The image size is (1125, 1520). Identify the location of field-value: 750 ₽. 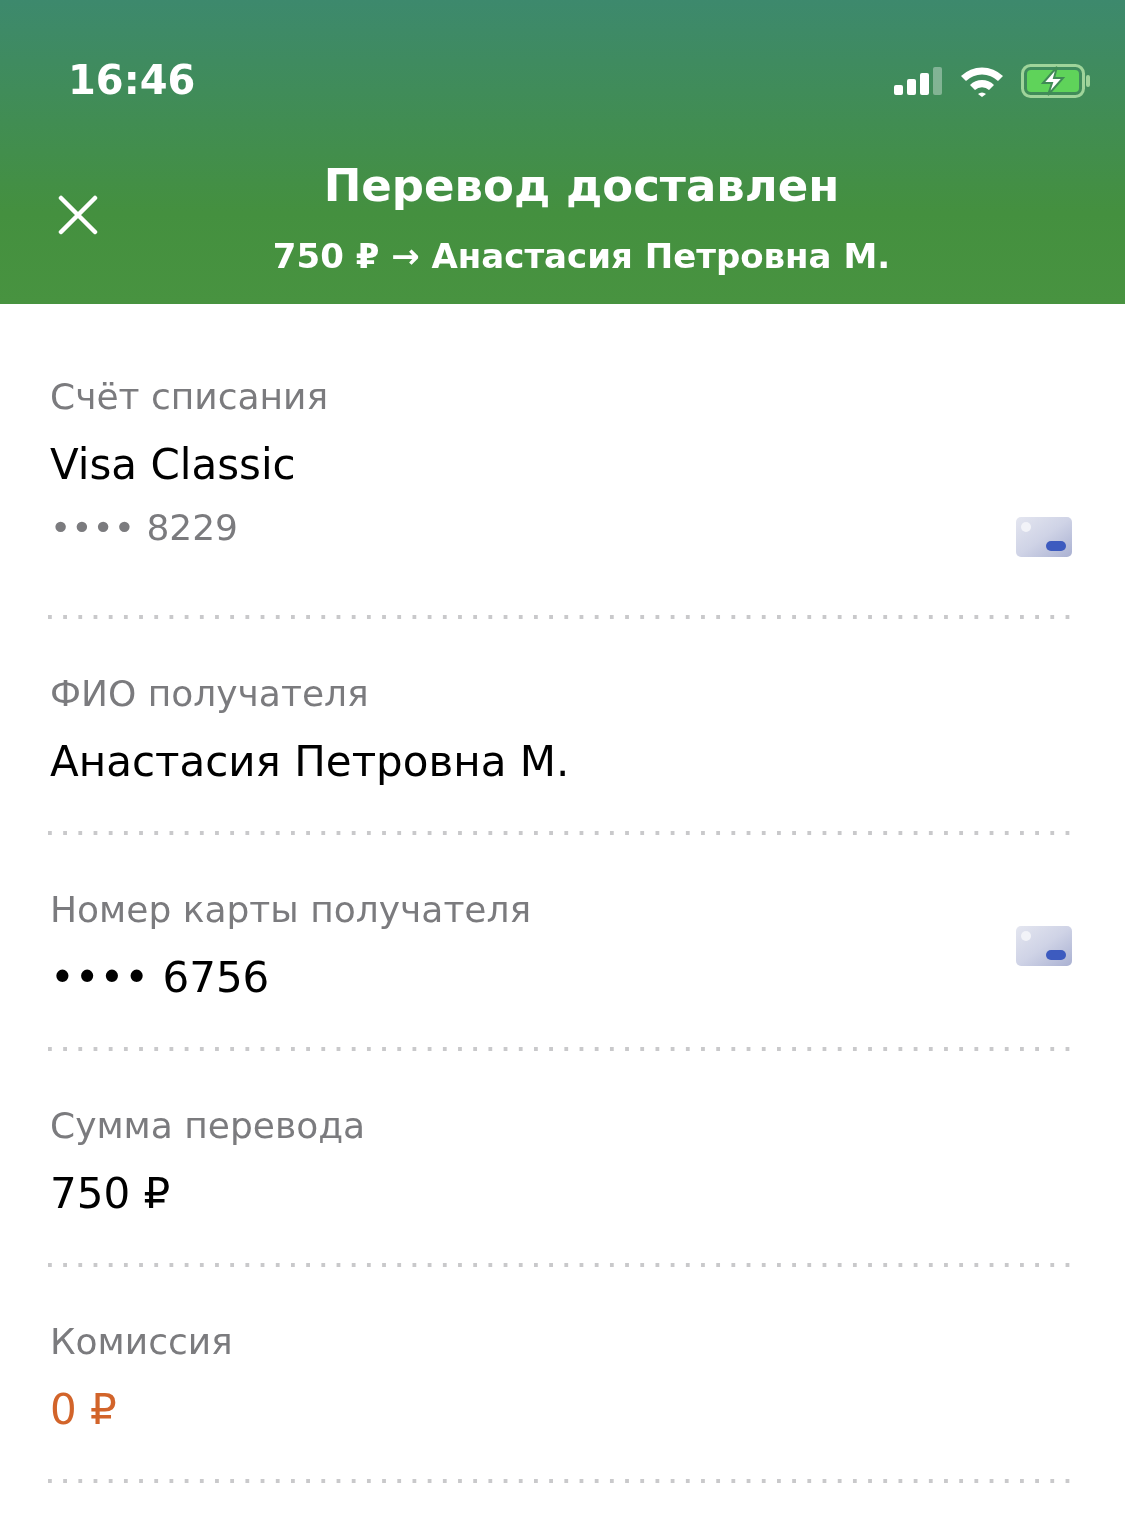
(110, 1194).